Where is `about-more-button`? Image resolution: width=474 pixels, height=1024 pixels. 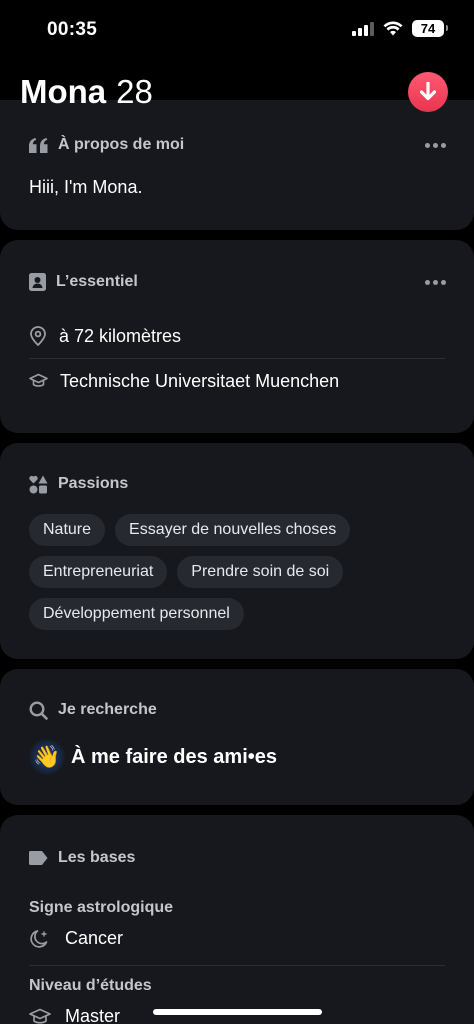 about-more-button is located at coordinates (435, 145).